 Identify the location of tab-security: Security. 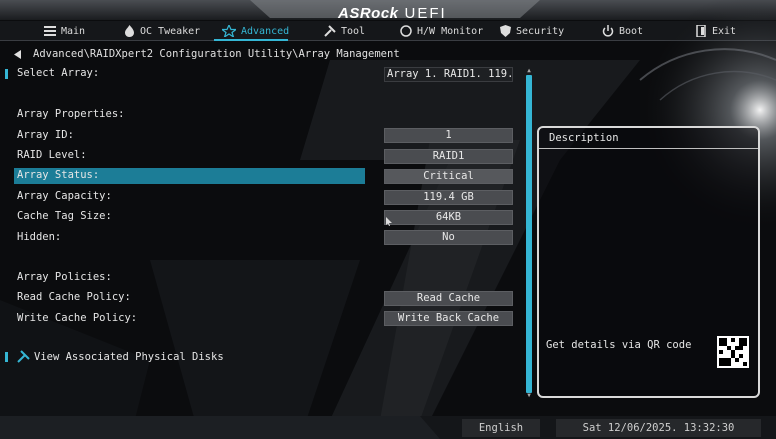
(532, 31).